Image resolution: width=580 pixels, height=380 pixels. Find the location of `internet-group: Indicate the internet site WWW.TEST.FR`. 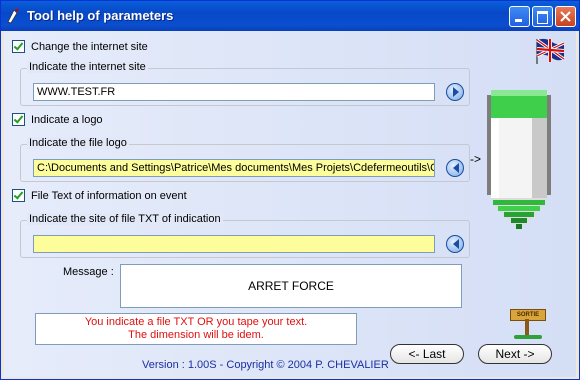

internet-group: Indicate the internet site WWW.TEST.FR is located at coordinates (245, 83).